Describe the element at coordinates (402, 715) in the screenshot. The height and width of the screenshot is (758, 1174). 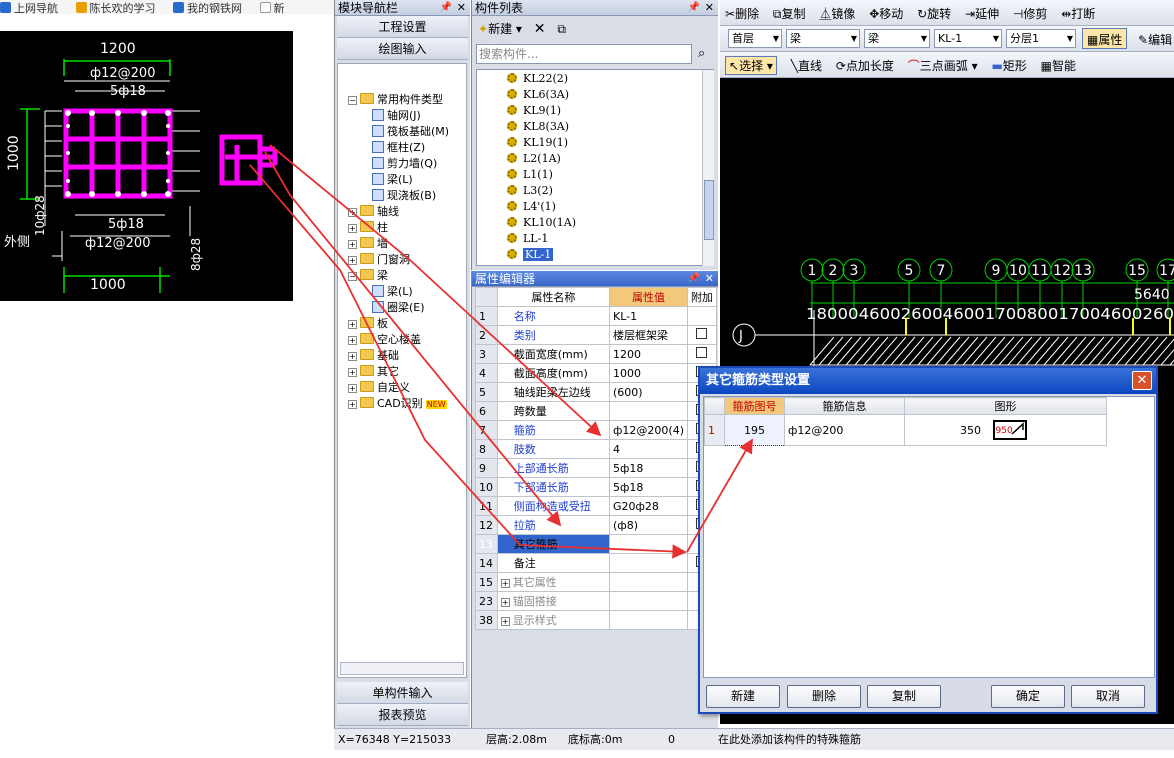
I see `report-preview-button: 报表预览` at that location.